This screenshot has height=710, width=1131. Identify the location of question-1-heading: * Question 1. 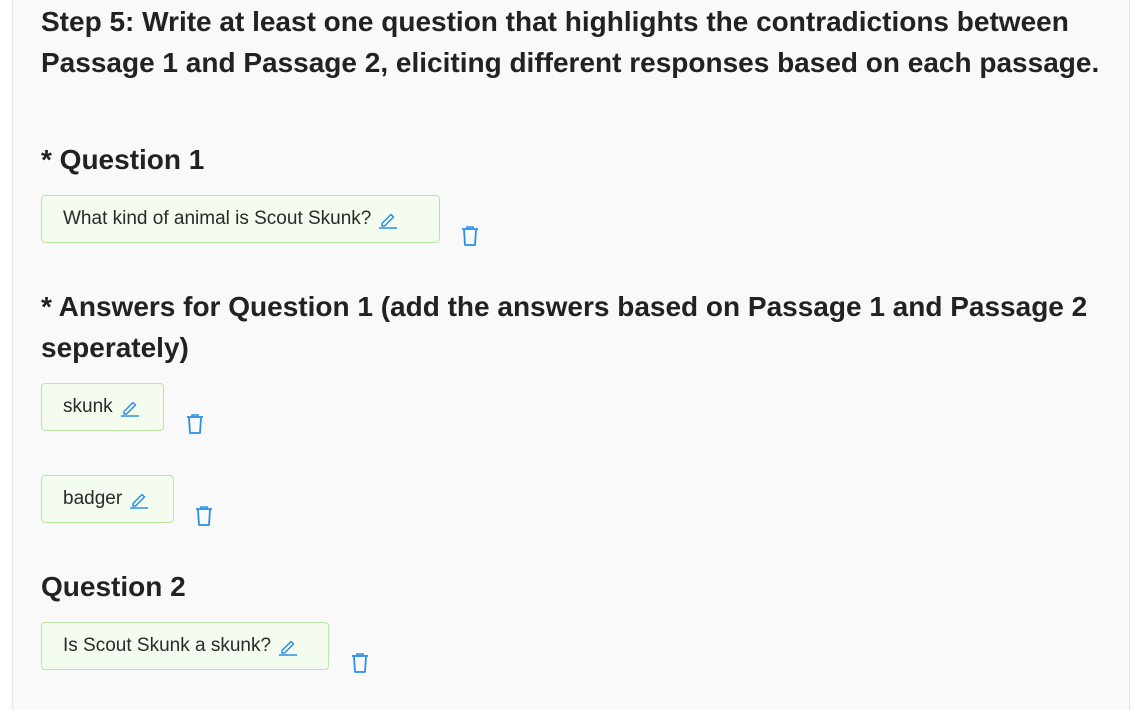
(123, 159).